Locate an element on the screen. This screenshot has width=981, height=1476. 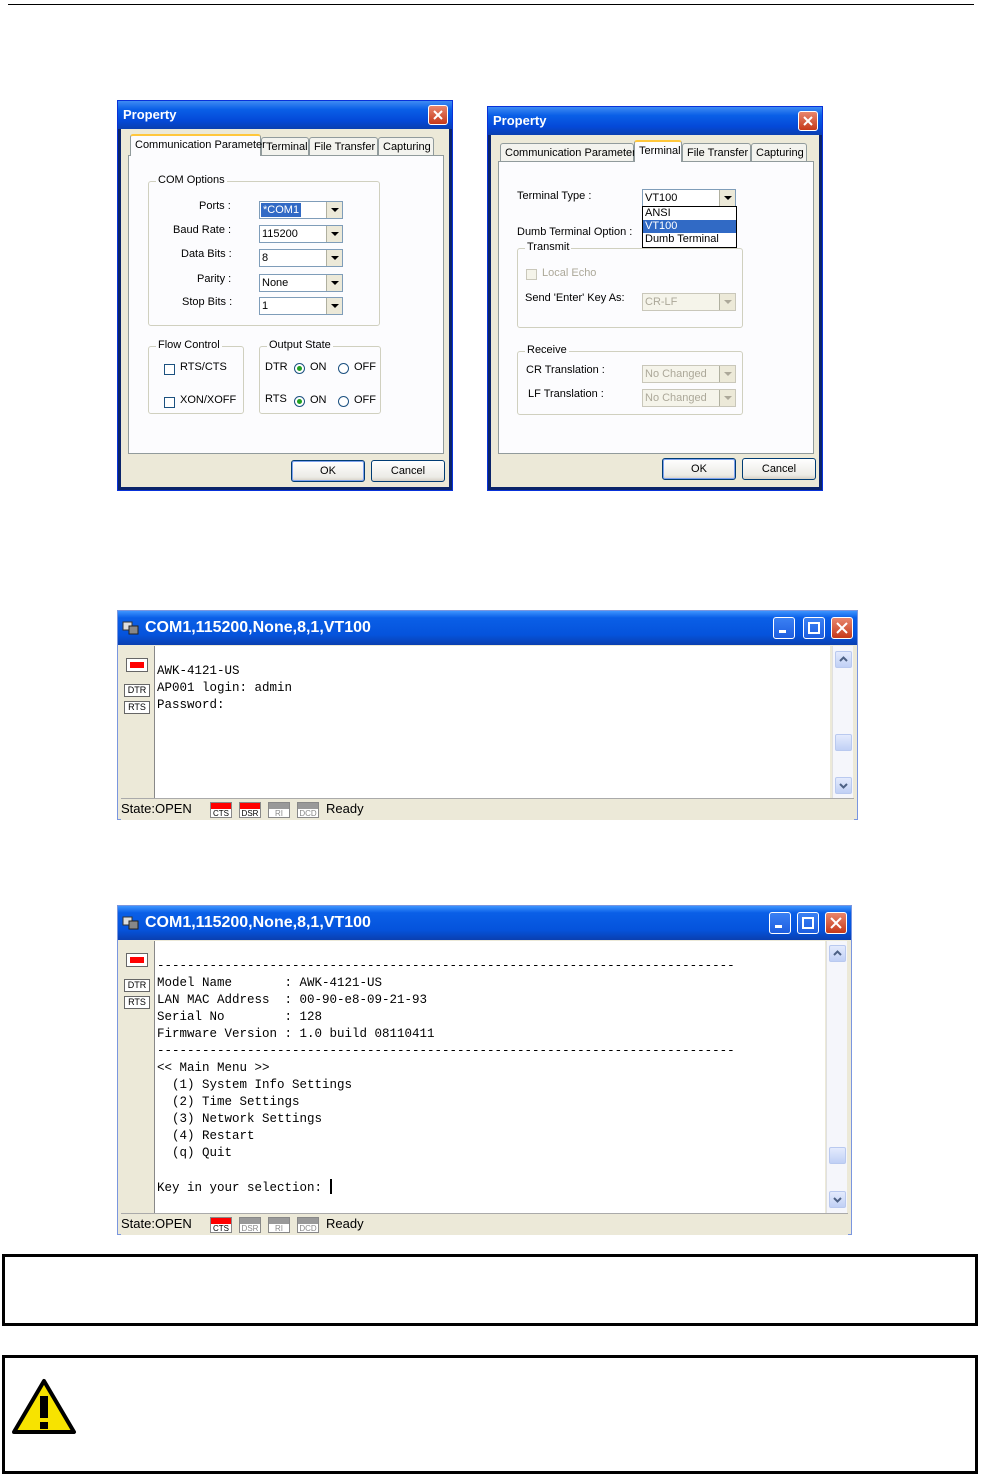
ri-label: RI is located at coordinates (279, 813).